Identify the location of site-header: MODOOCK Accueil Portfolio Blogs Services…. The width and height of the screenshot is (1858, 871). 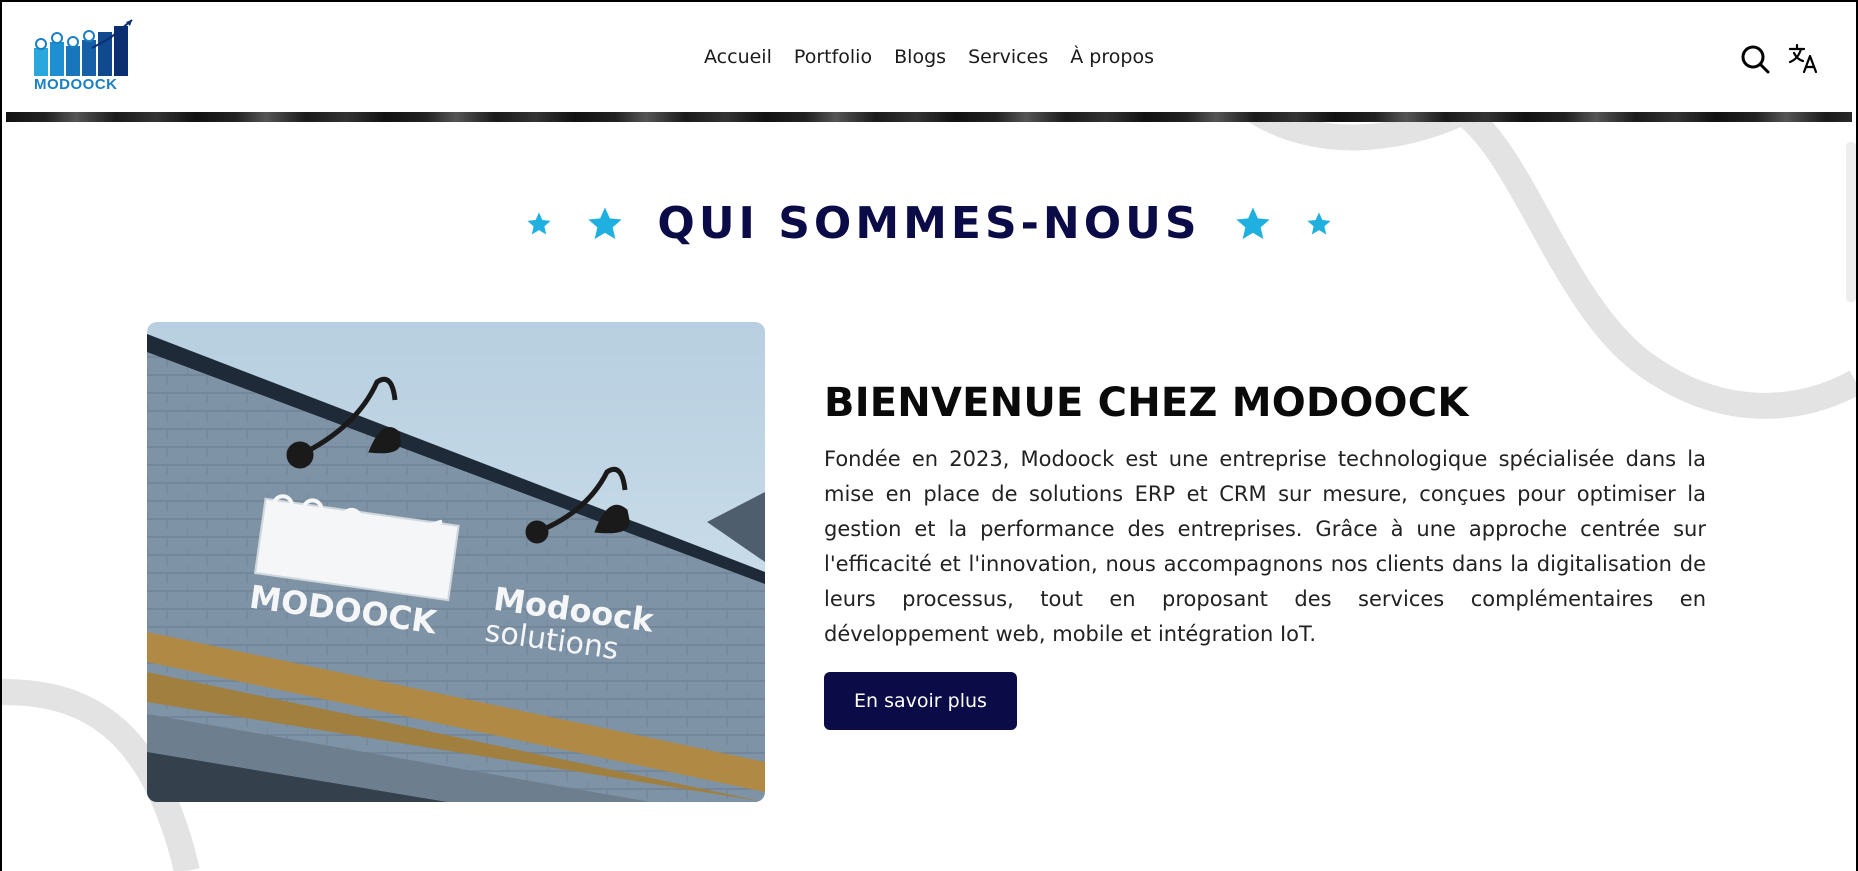
(929, 57).